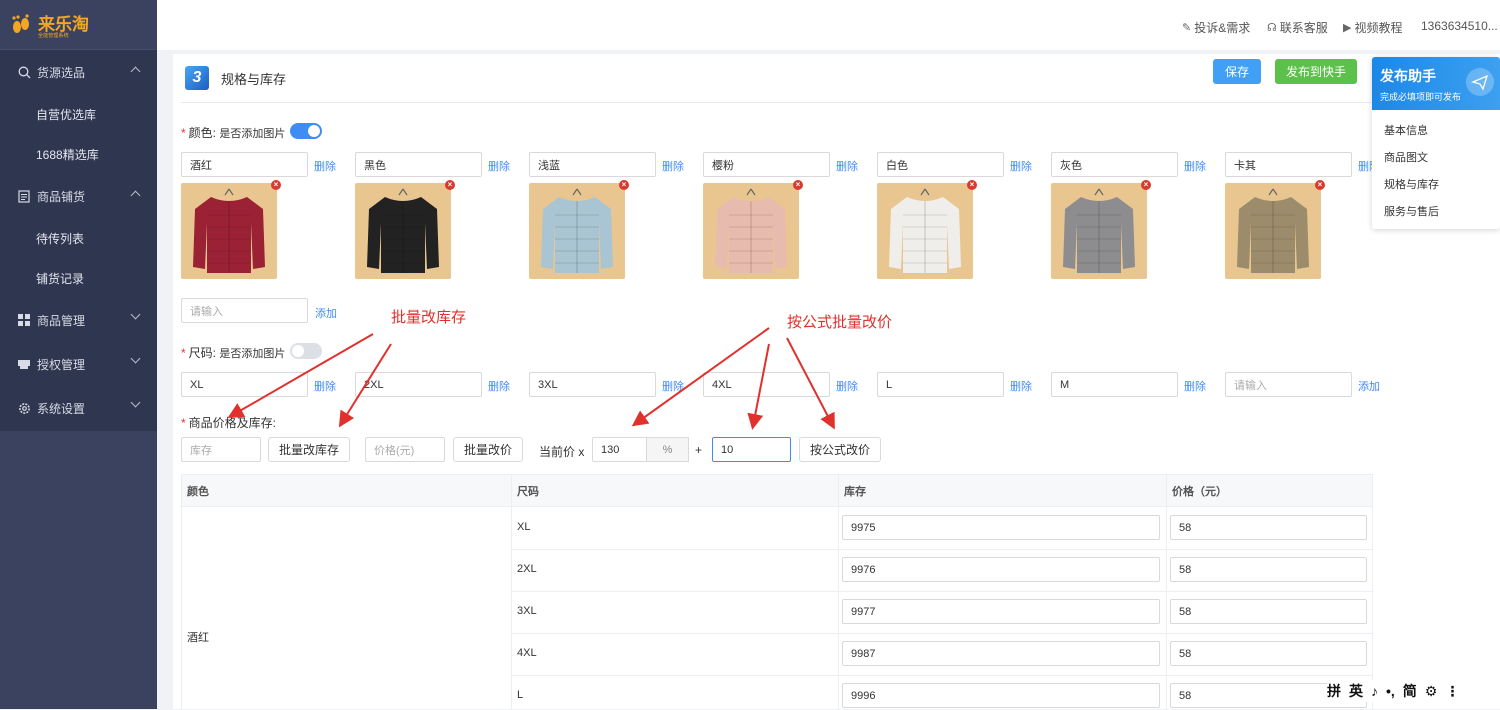  Describe the element at coordinates (674, 491) in the screenshot. I see `col-header-size: 尺码` at that location.